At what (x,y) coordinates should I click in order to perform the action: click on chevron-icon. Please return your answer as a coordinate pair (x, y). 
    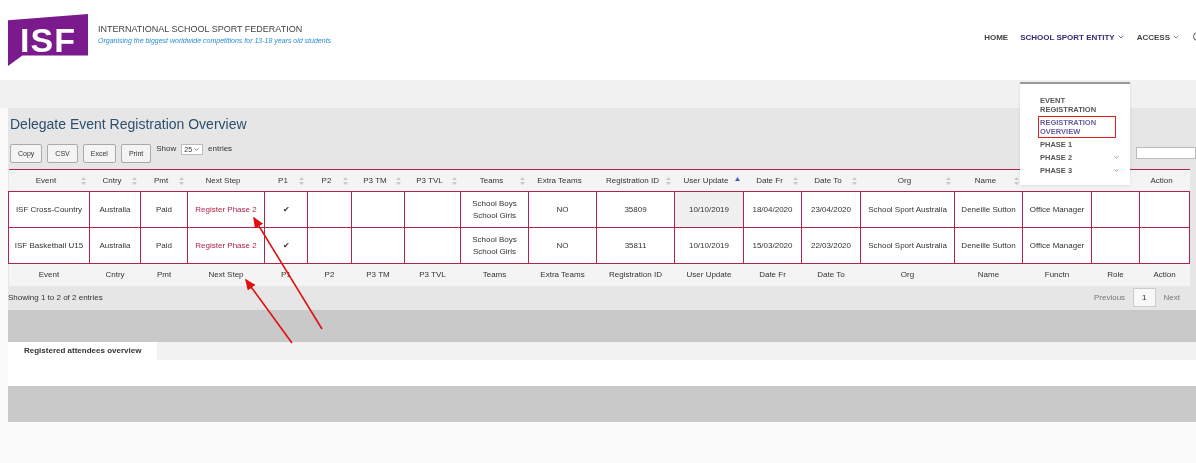
    Looking at the image, I should click on (197, 149).